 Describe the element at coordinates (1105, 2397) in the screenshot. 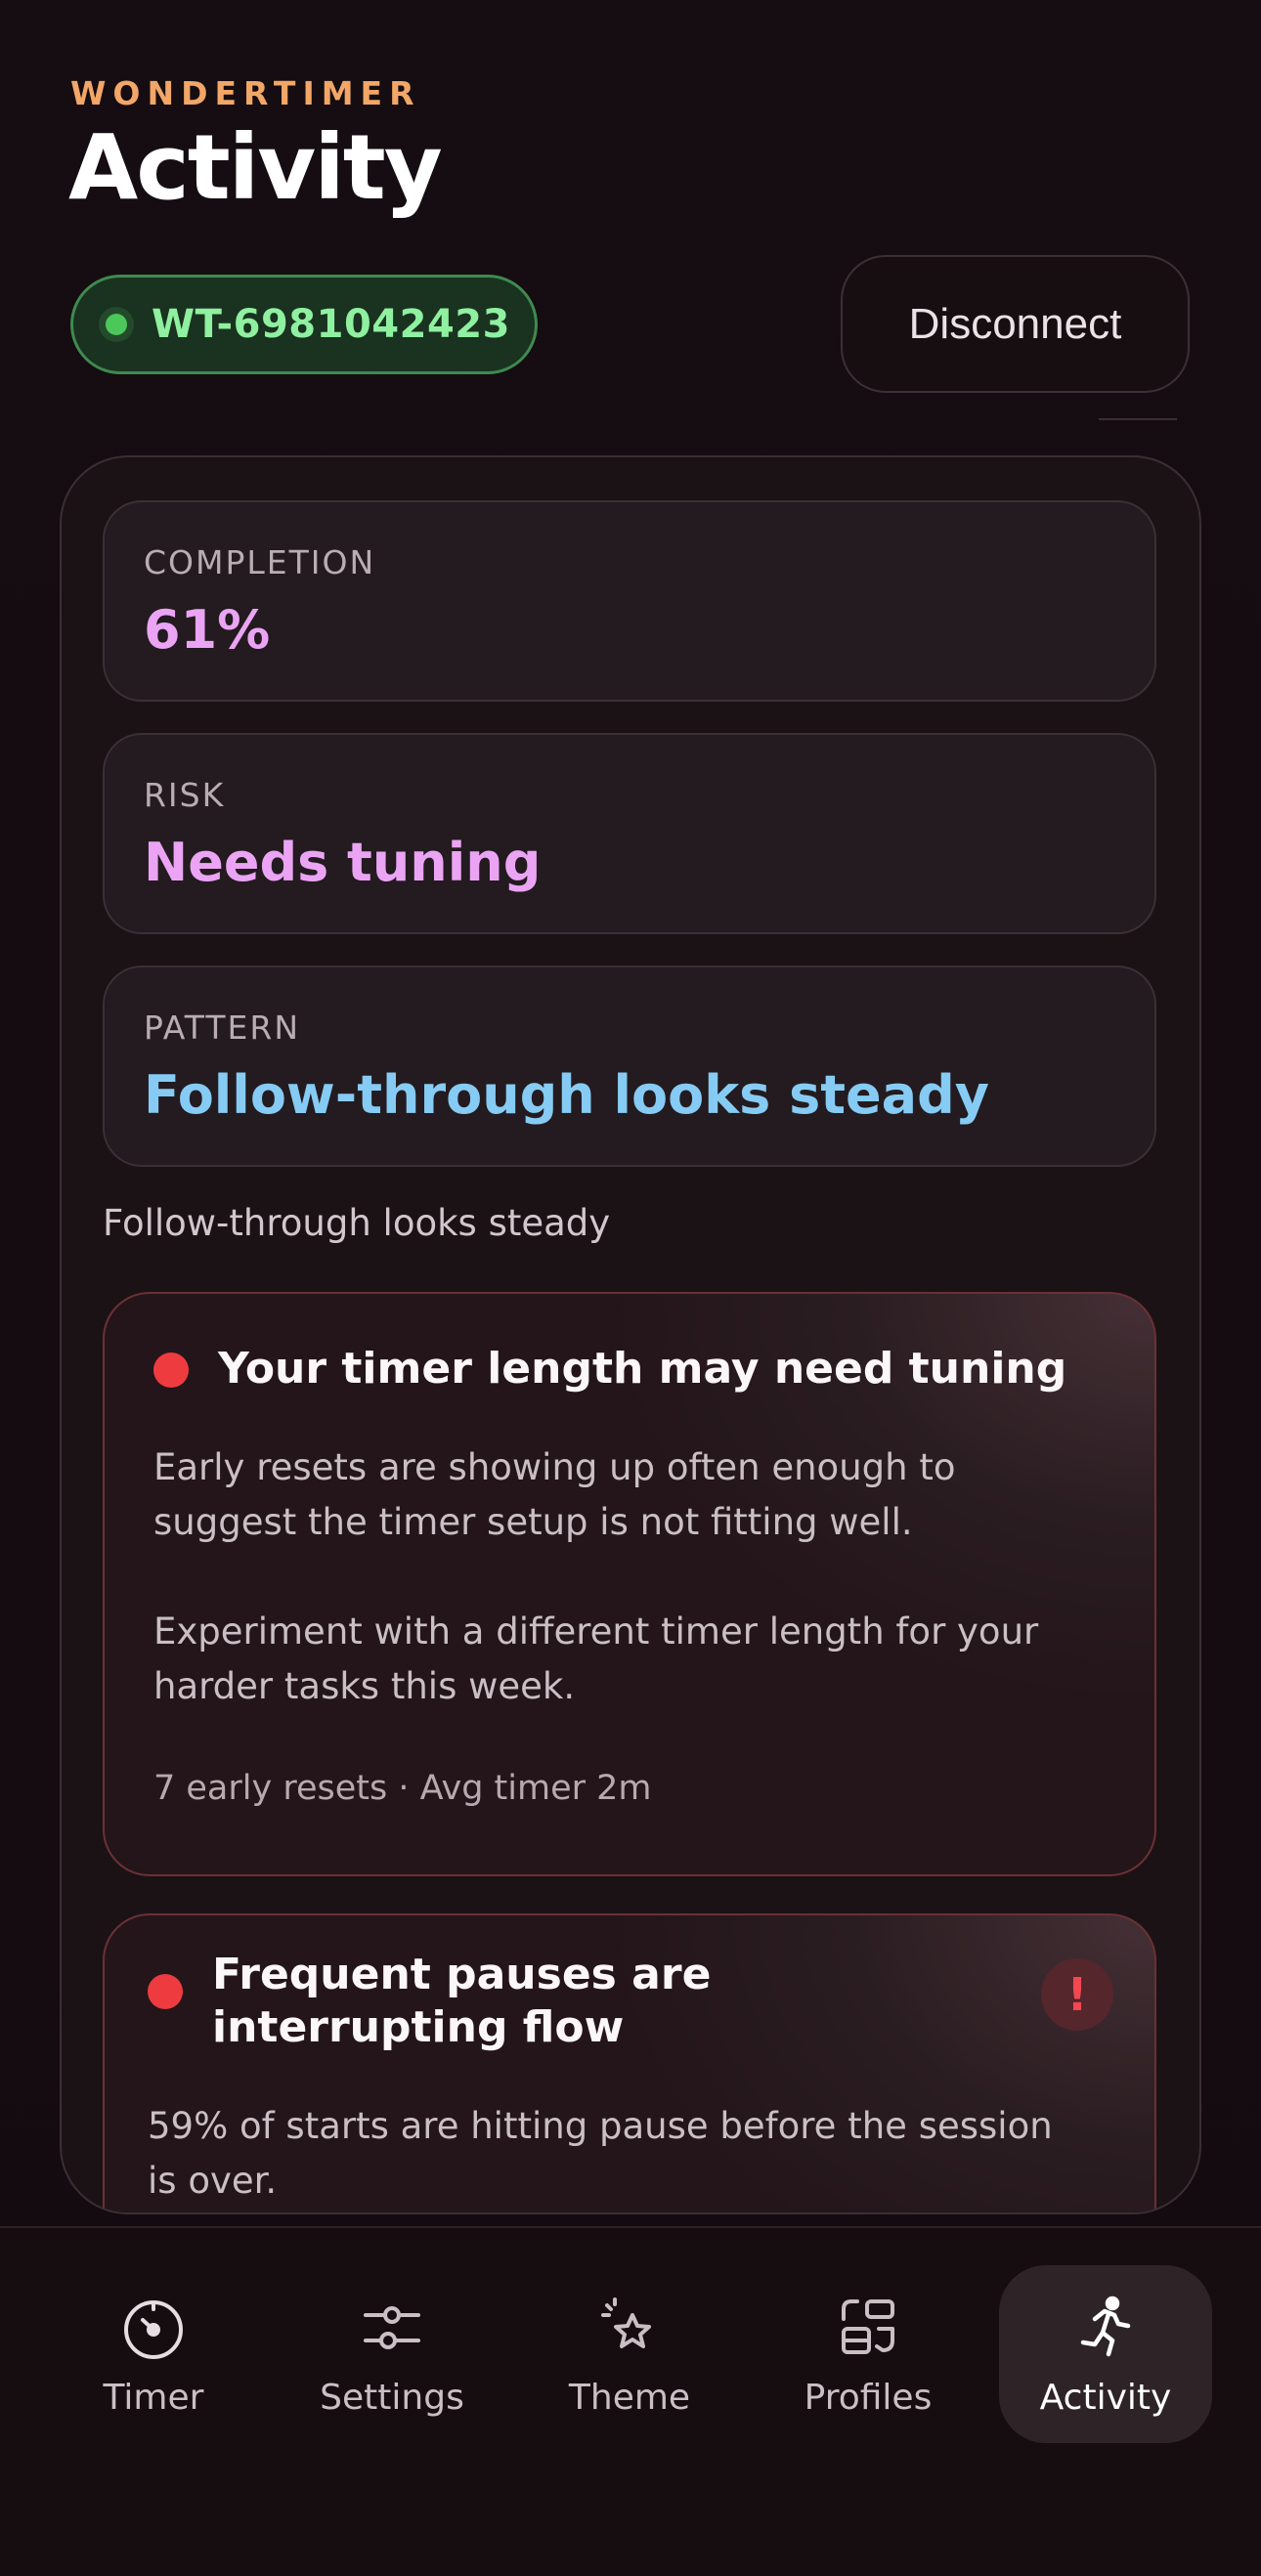

I see `tab-label: Activity` at that location.